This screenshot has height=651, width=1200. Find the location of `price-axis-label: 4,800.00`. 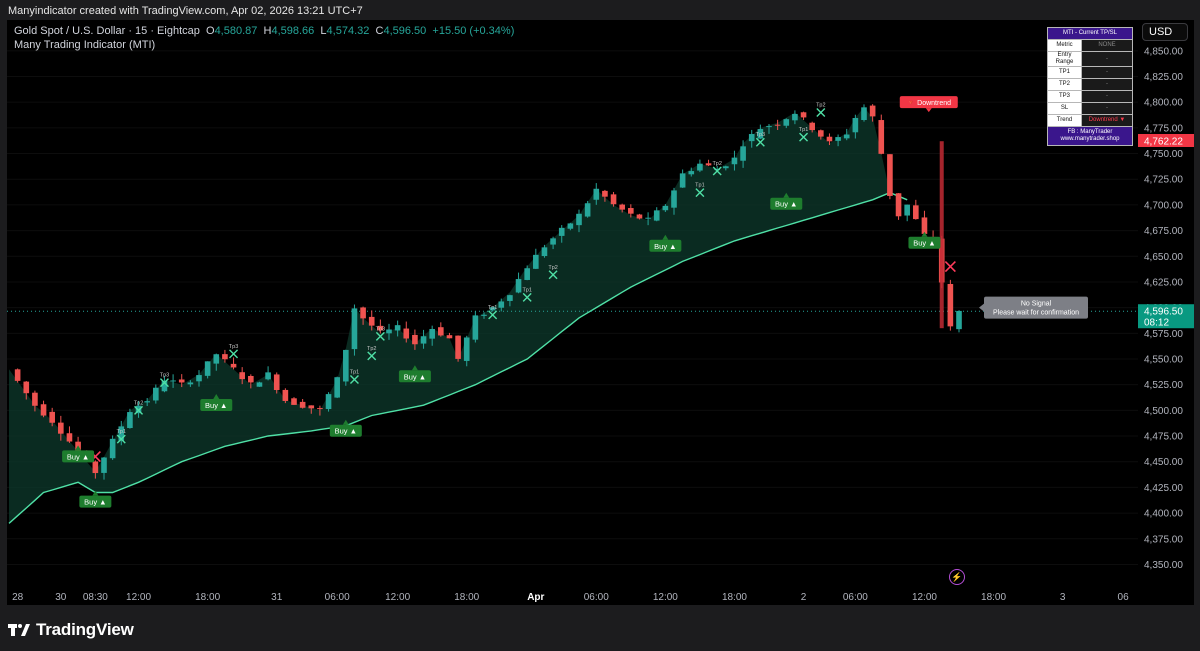

price-axis-label: 4,800.00 is located at coordinates (1163, 103).